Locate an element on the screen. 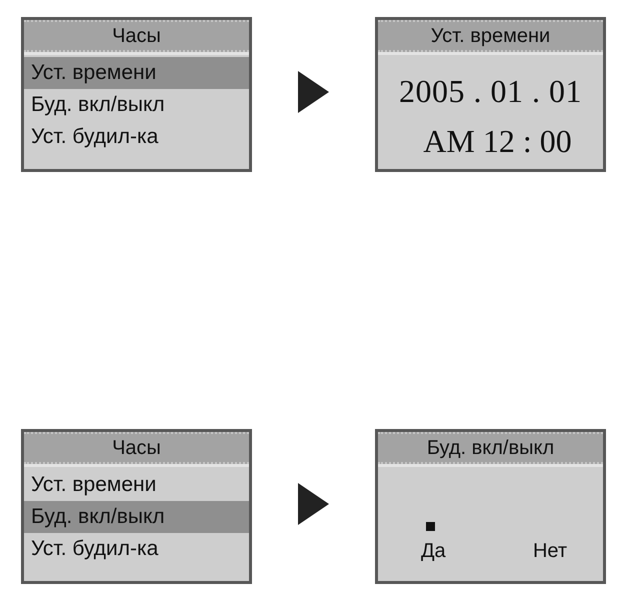 This screenshot has width=621, height=601. screen-title: Уст. времени is located at coordinates (490, 36).